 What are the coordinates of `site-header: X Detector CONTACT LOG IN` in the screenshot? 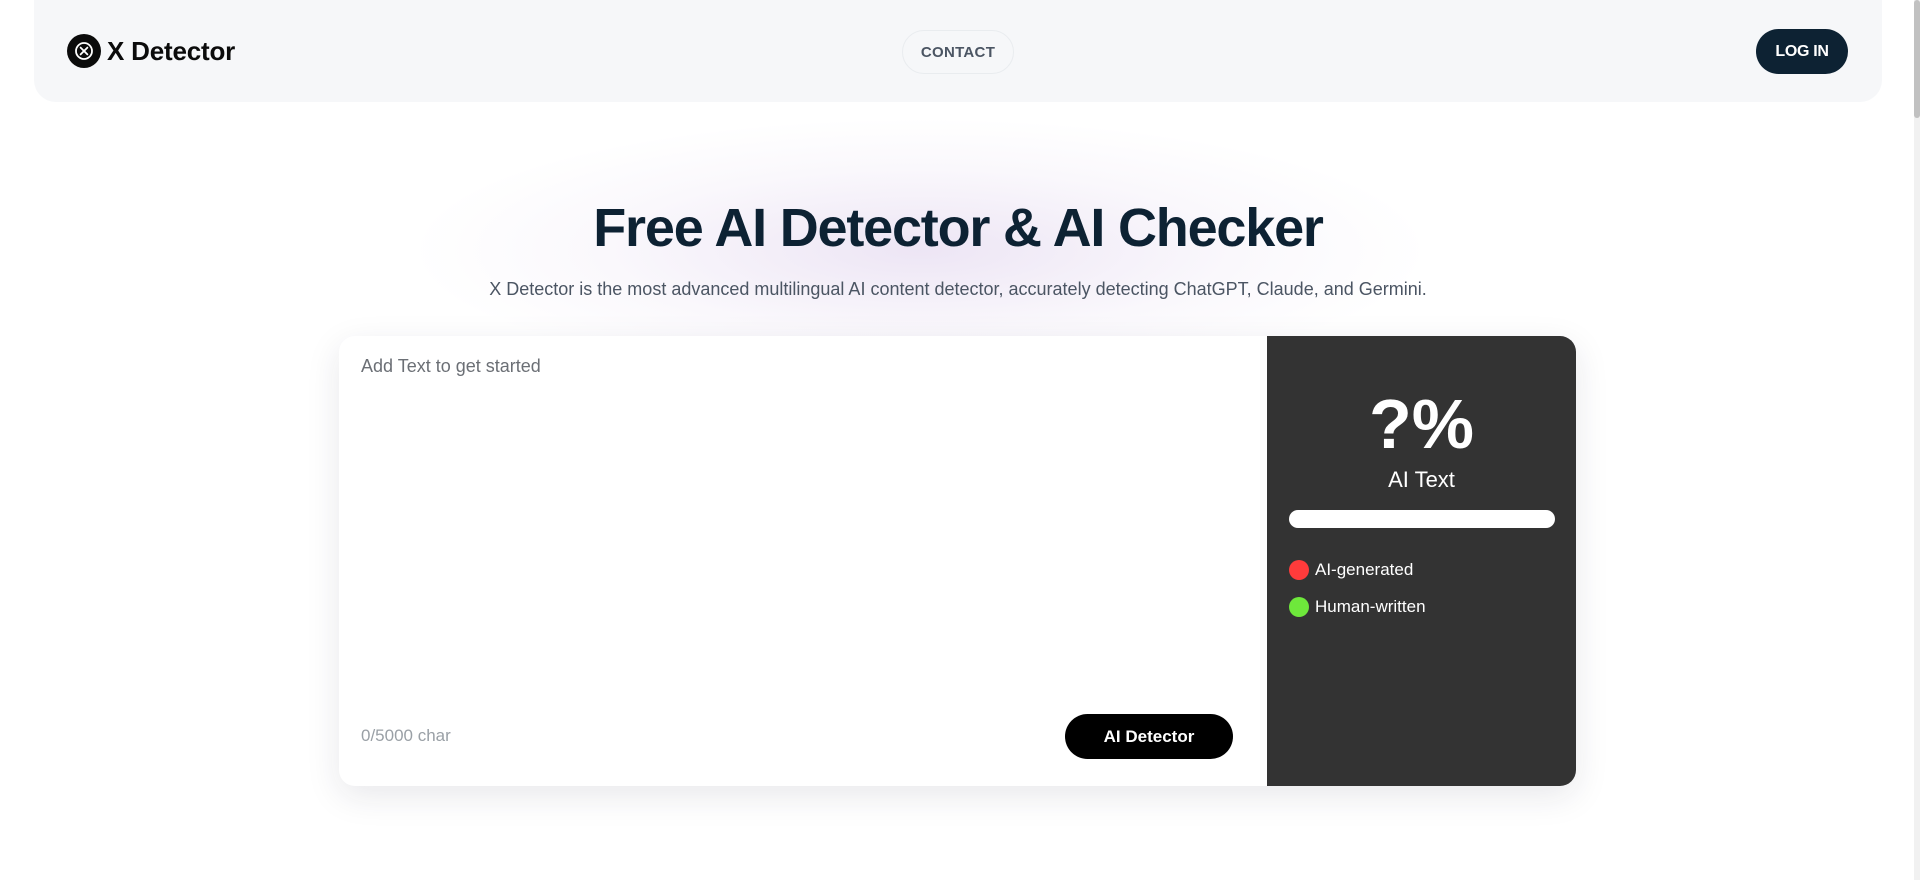 It's located at (958, 51).